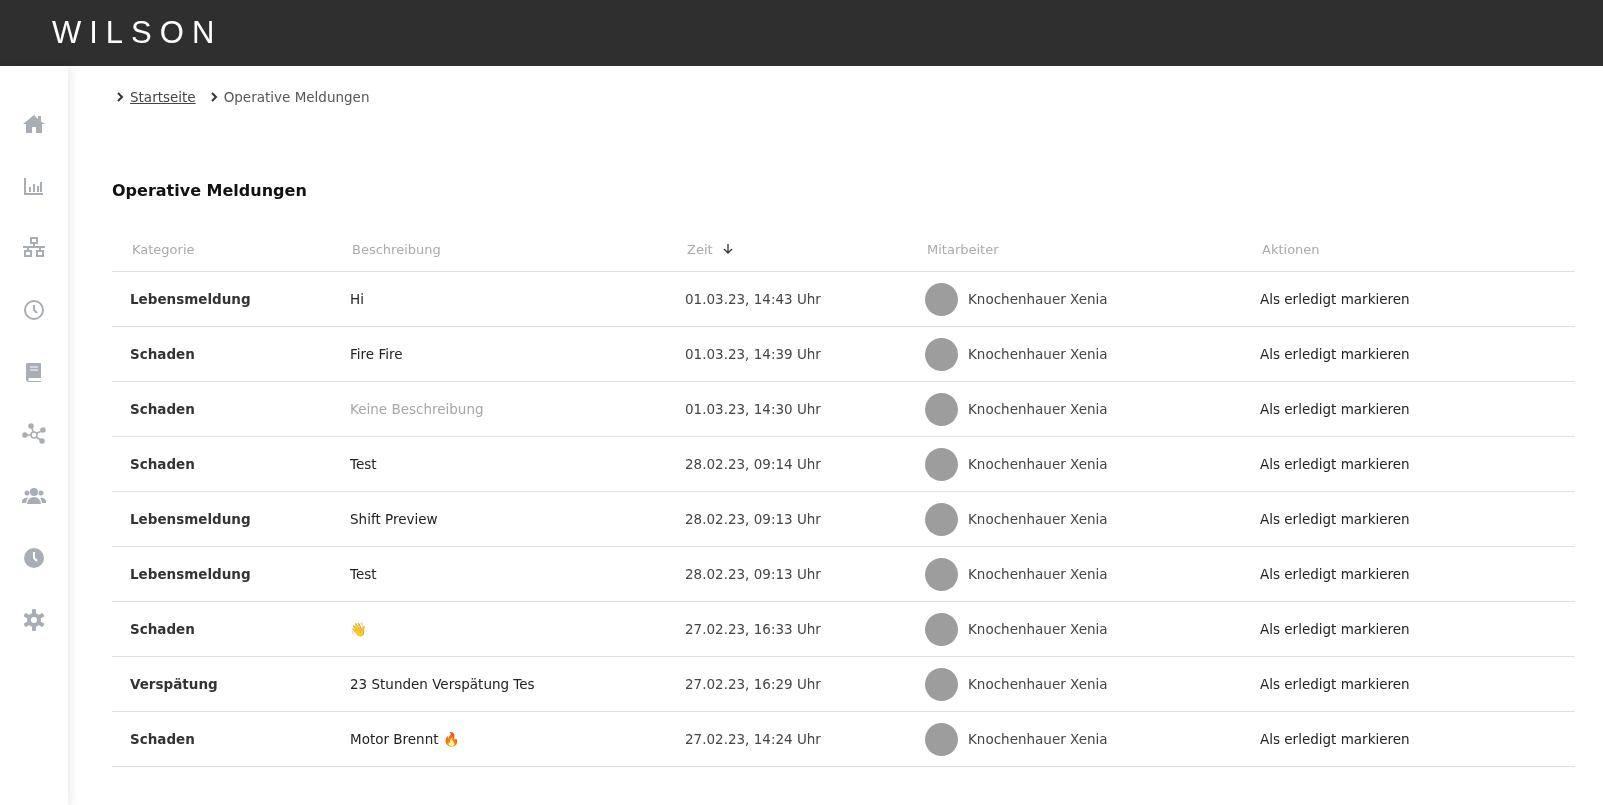  What do you see at coordinates (753, 299) in the screenshot?
I see `time-text: 01.03.23, 14:43 Uhr` at bounding box center [753, 299].